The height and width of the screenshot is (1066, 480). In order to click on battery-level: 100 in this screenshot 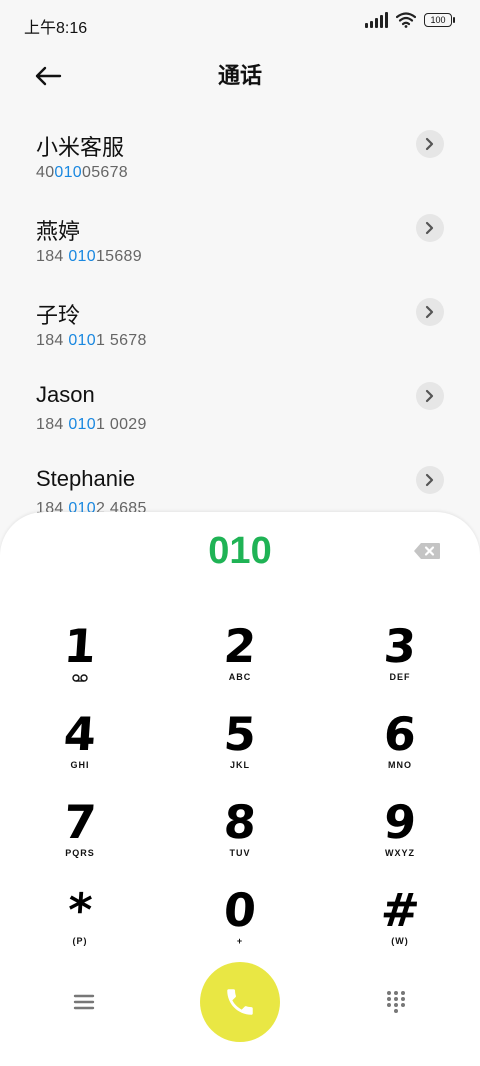, I will do `click(438, 20)`.